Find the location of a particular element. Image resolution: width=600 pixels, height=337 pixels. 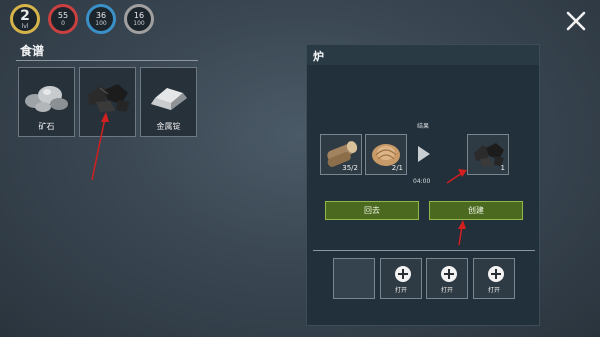

arrow-right-icon is located at coordinates (424, 154).